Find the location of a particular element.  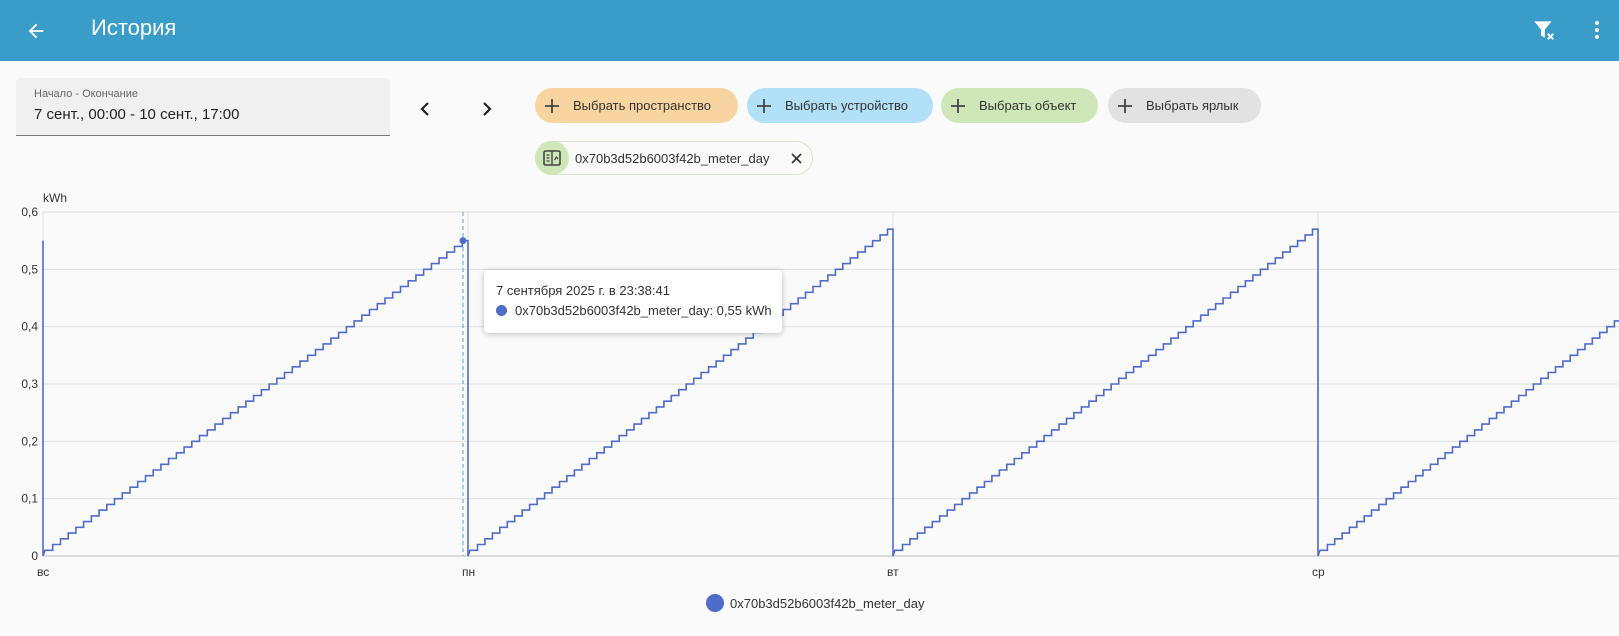

dots-vertical-icon is located at coordinates (1597, 30).